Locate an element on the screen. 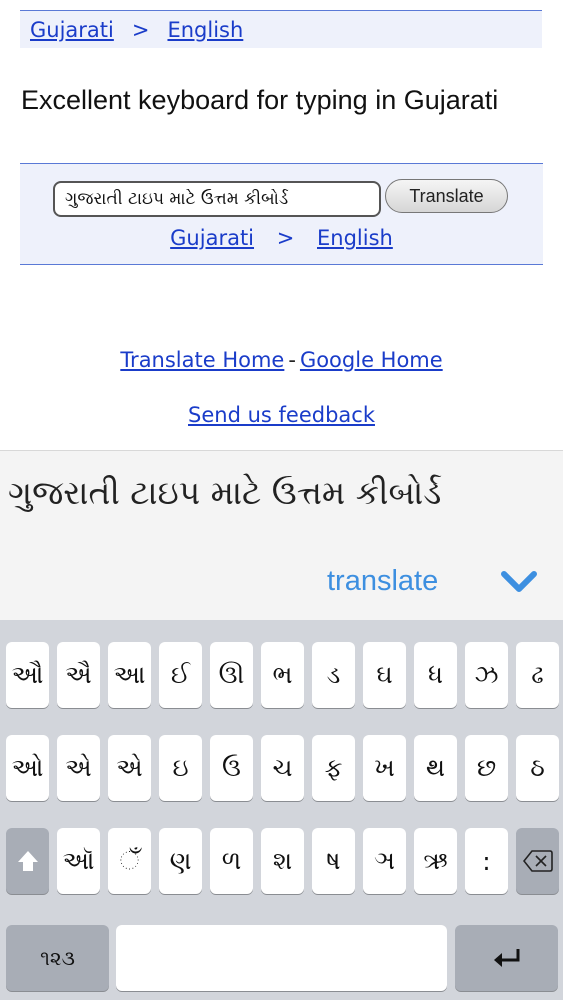 This screenshot has width=563, height=1000. key: ળ is located at coordinates (231, 861).